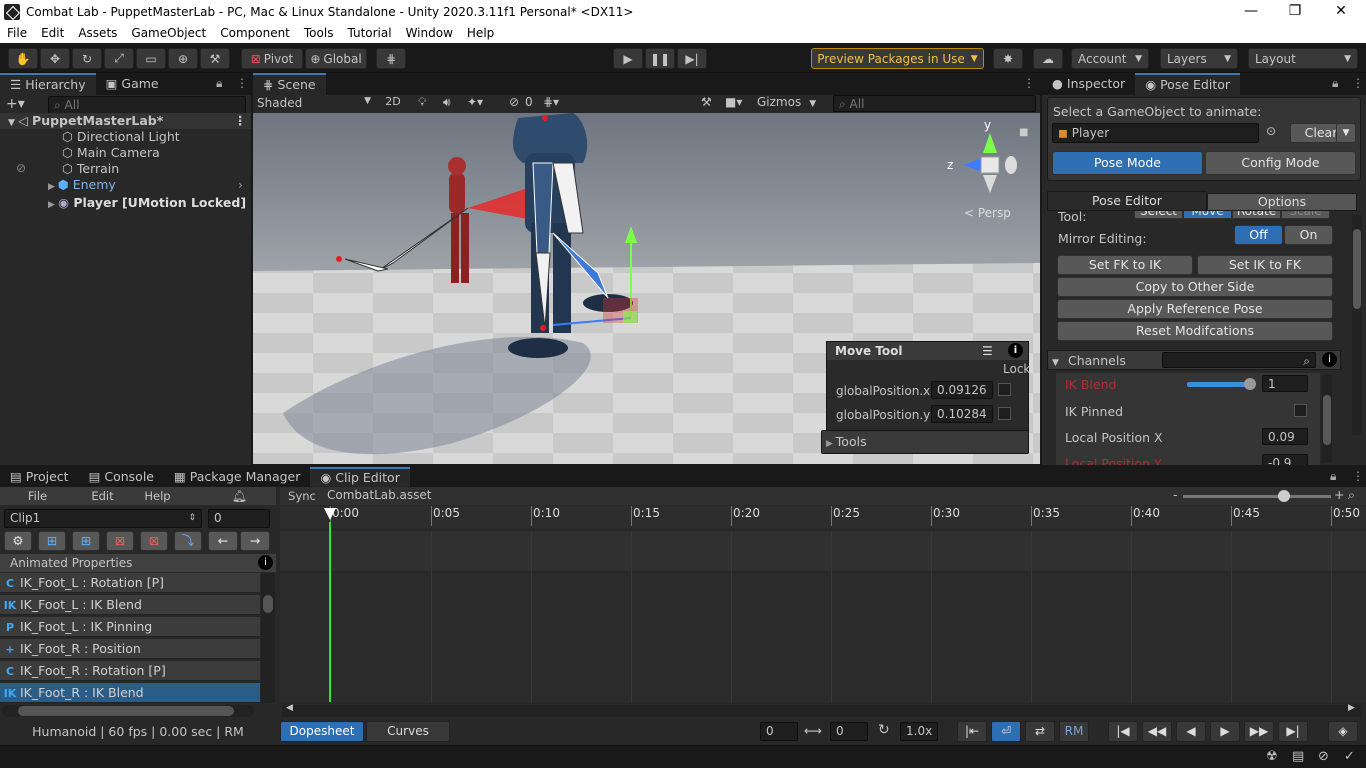 The width and height of the screenshot is (1366, 768). I want to click on zoom-slider-handle, so click(1284, 496).